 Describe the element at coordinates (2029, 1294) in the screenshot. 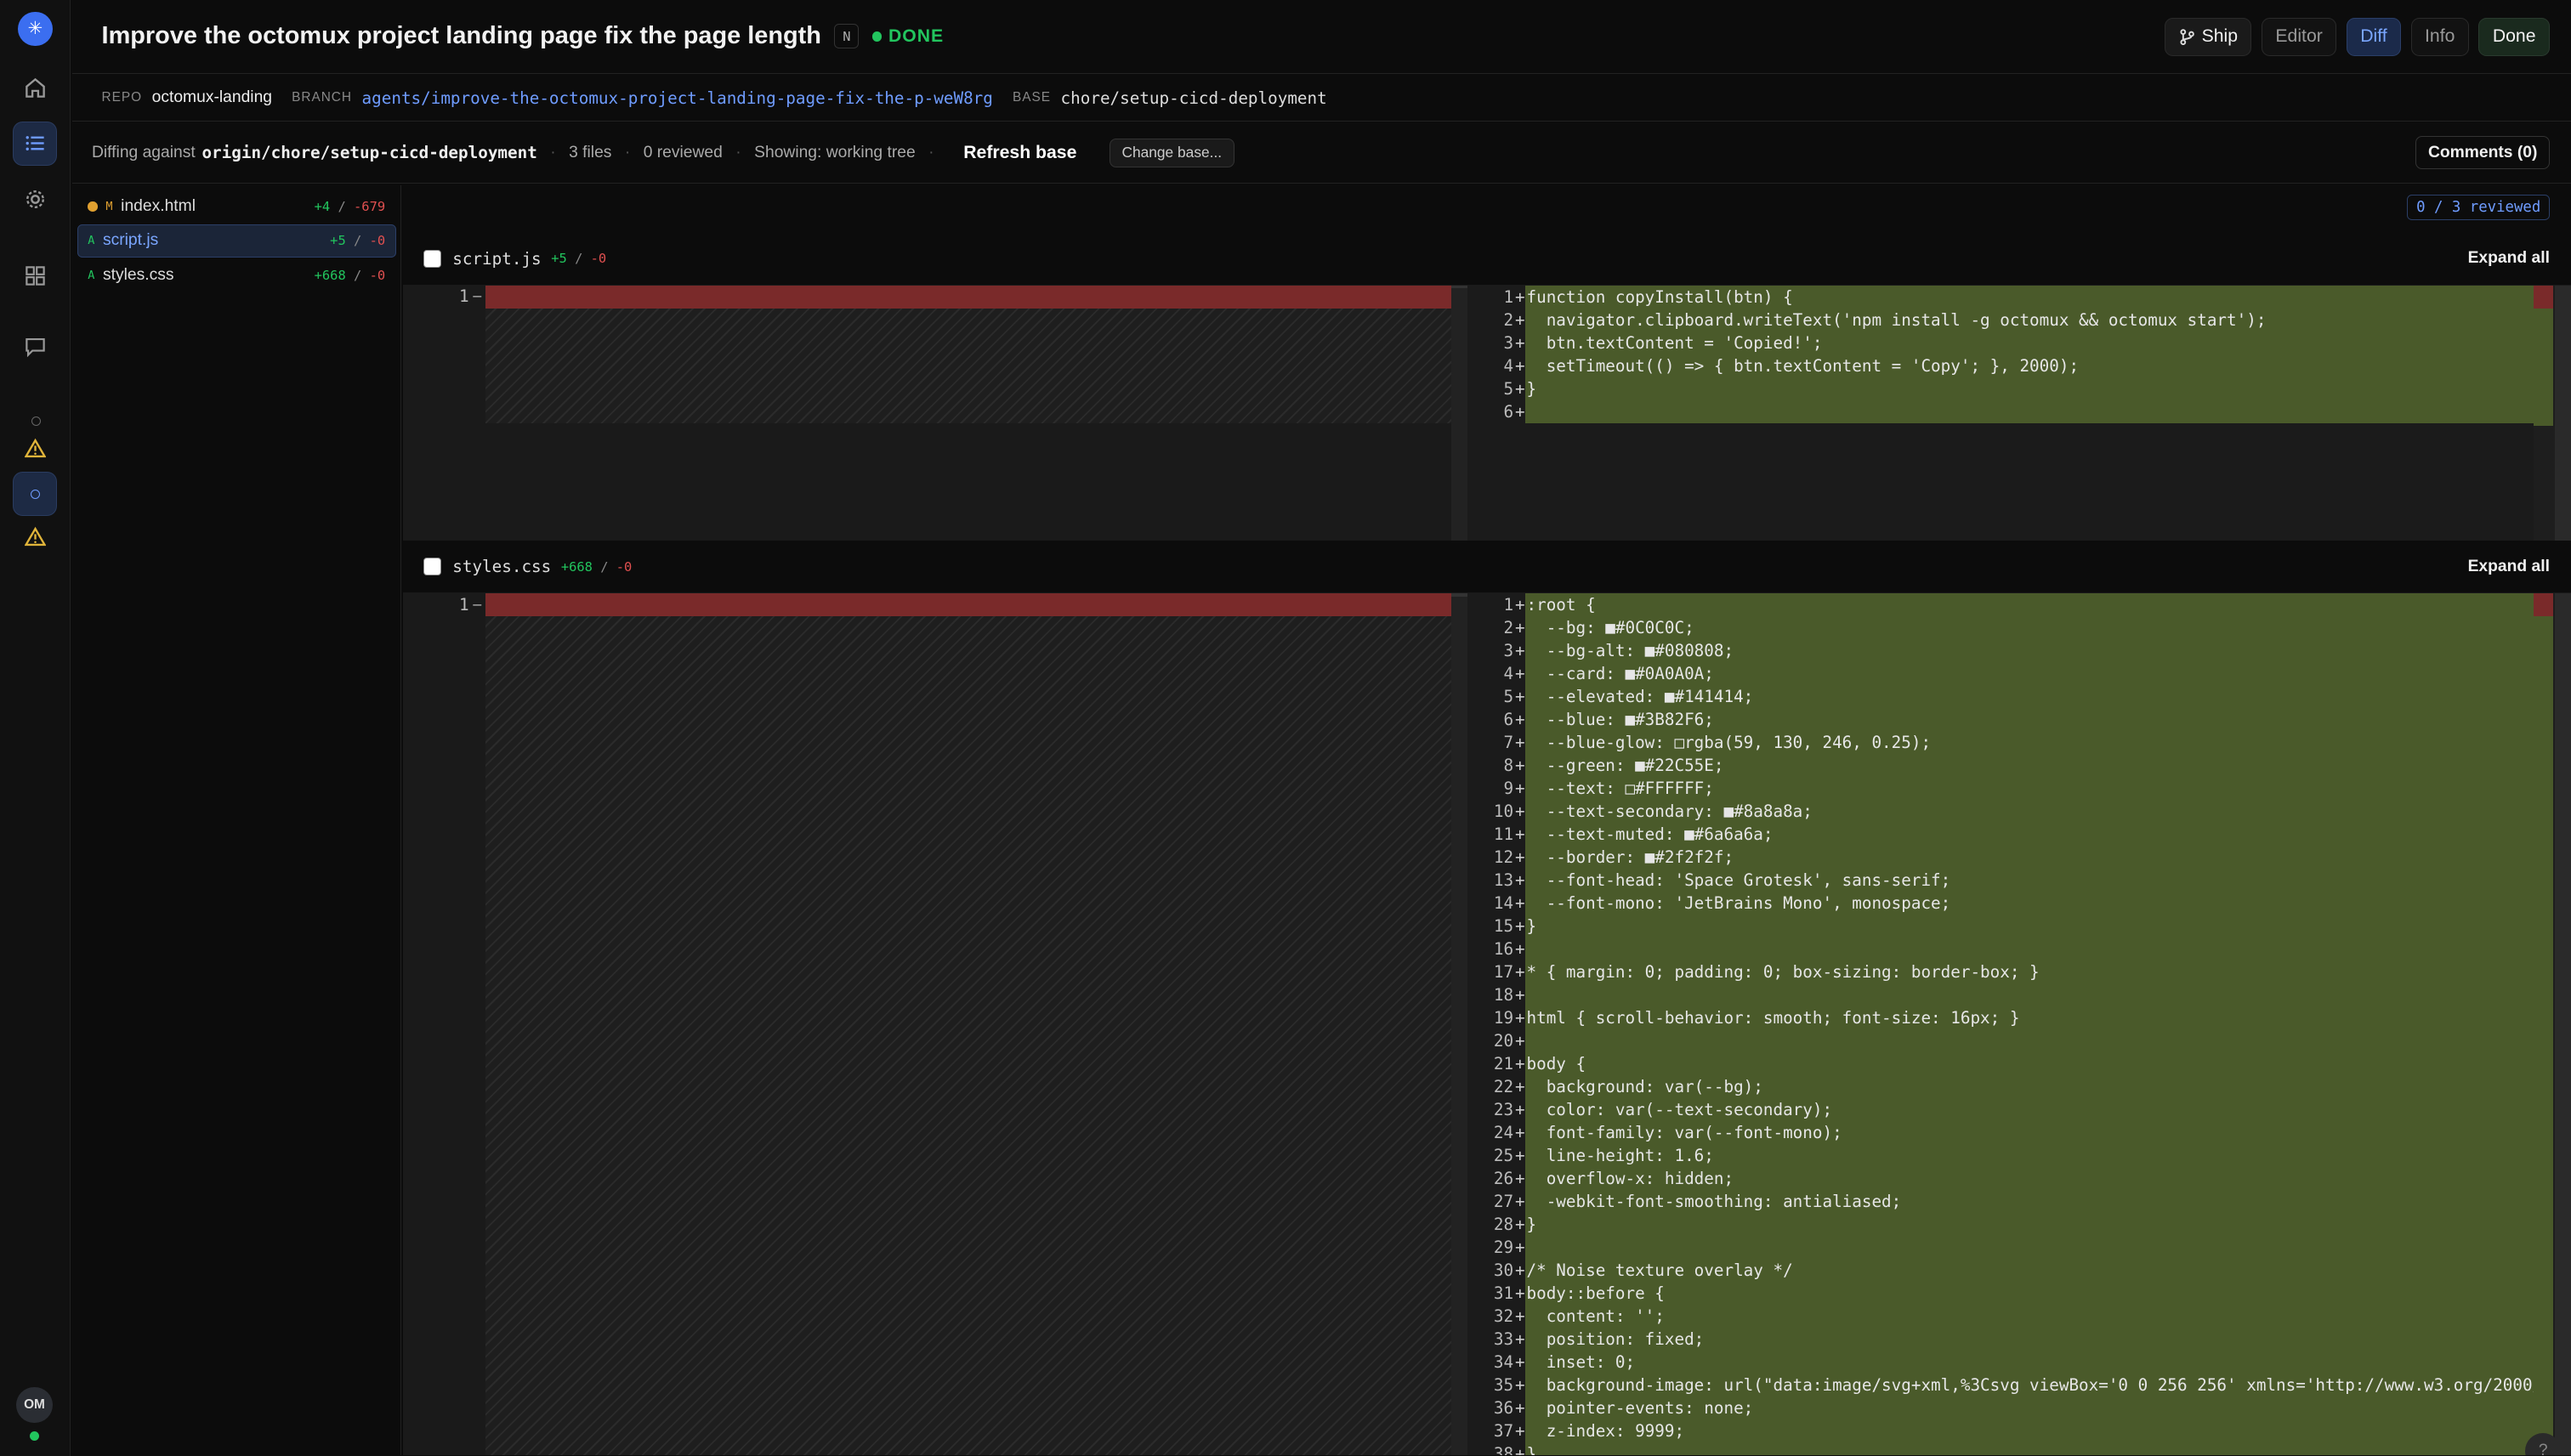

I see `code-line: 31+body::before {` at that location.